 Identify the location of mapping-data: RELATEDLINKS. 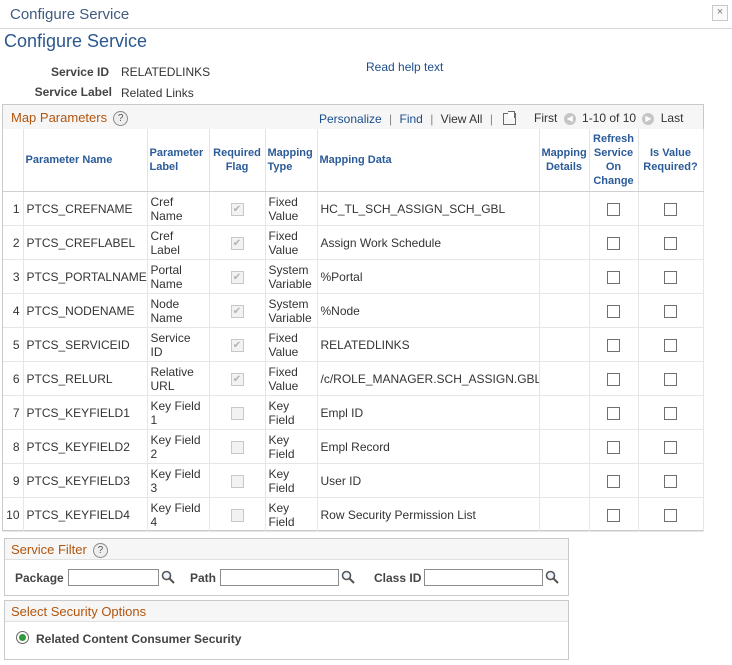
(428, 344).